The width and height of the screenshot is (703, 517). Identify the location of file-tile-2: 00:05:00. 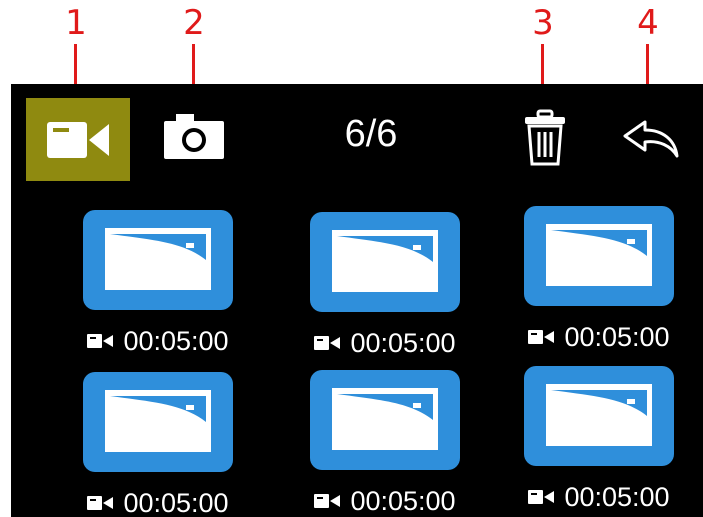
(385, 292).